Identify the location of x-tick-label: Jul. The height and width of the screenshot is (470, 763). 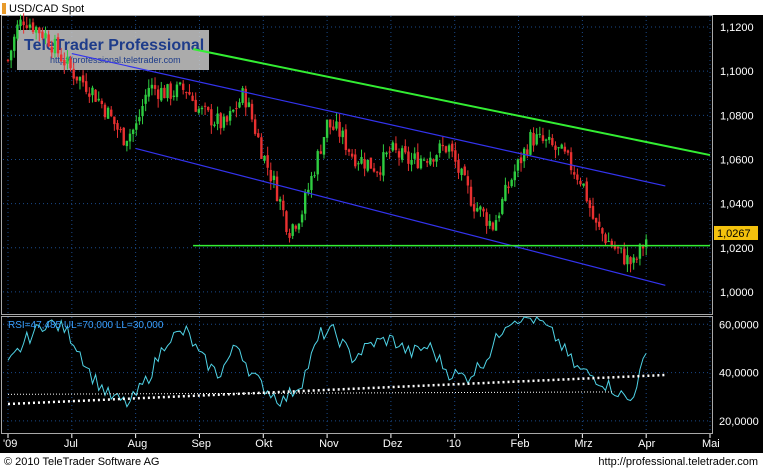
(71, 444).